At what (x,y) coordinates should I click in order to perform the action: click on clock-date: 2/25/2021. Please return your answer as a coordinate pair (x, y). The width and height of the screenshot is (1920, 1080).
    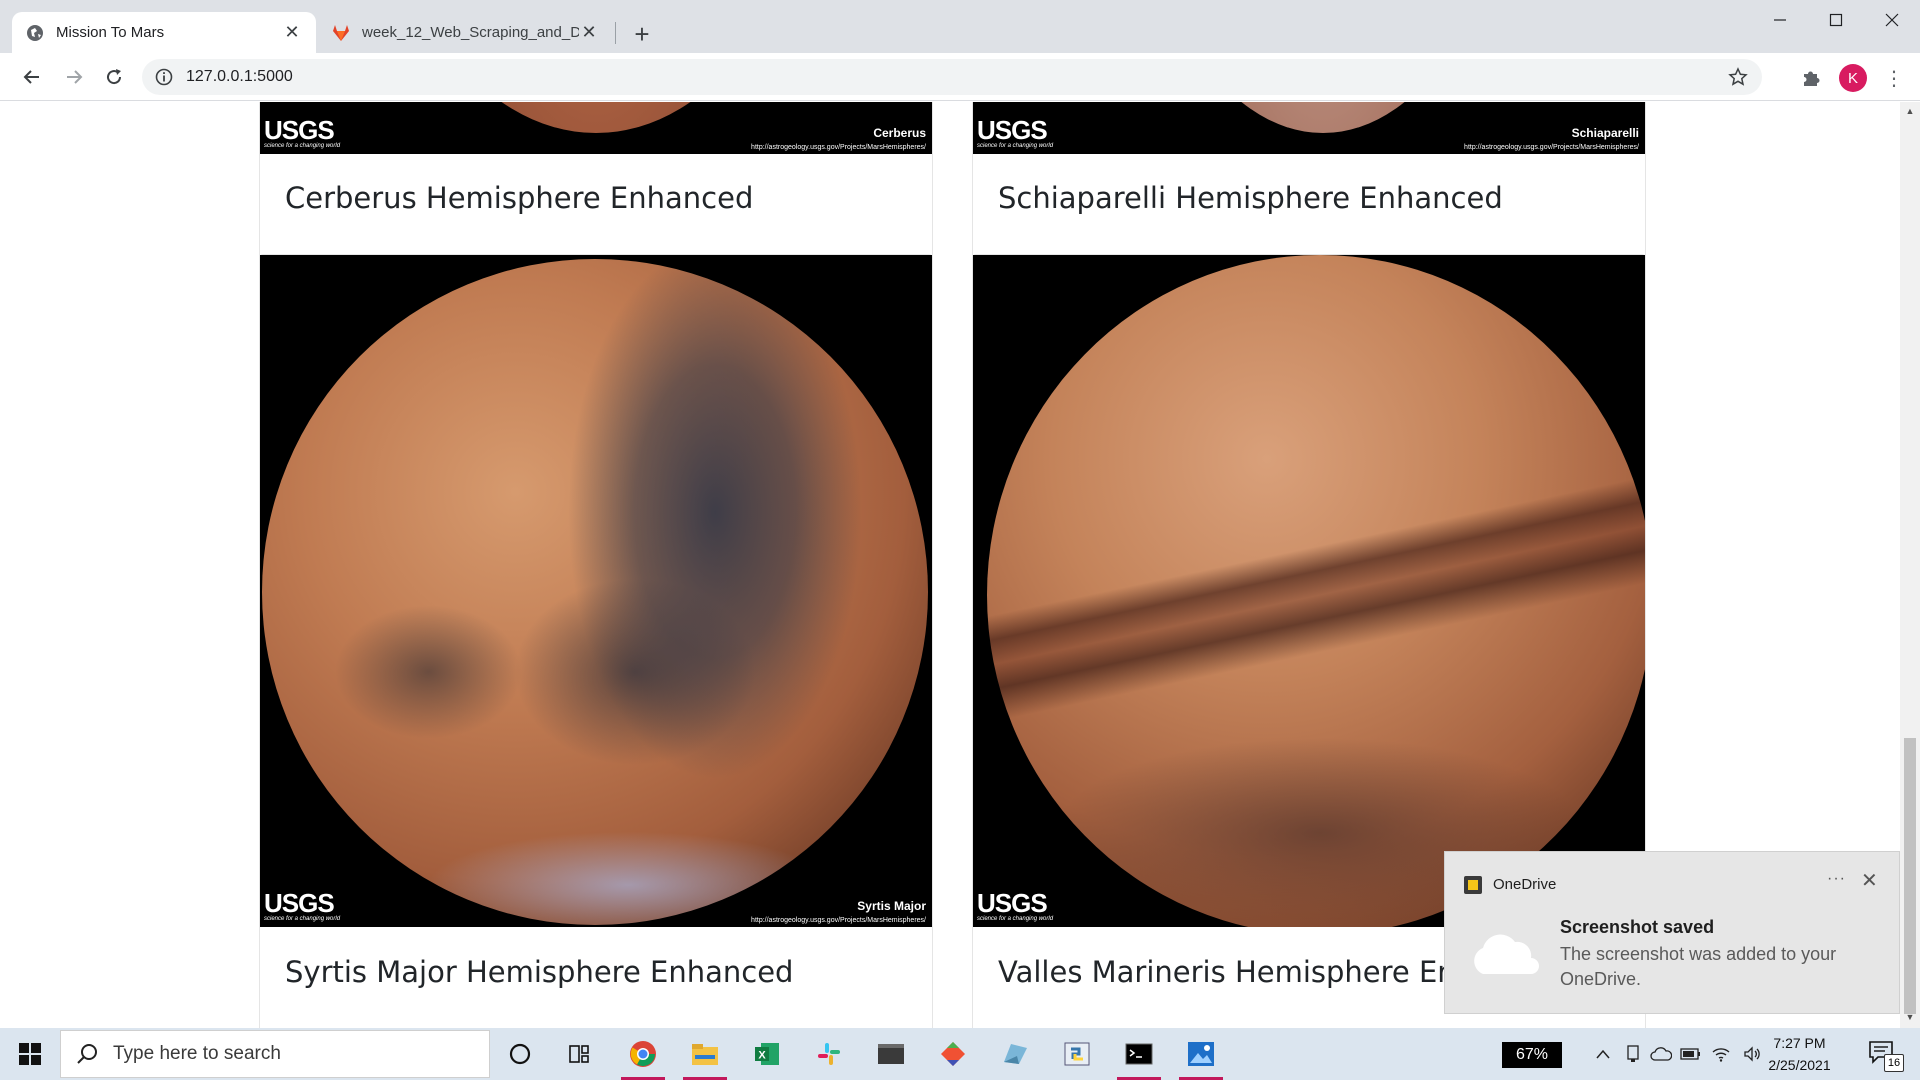
    Looking at the image, I should click on (1799, 1065).